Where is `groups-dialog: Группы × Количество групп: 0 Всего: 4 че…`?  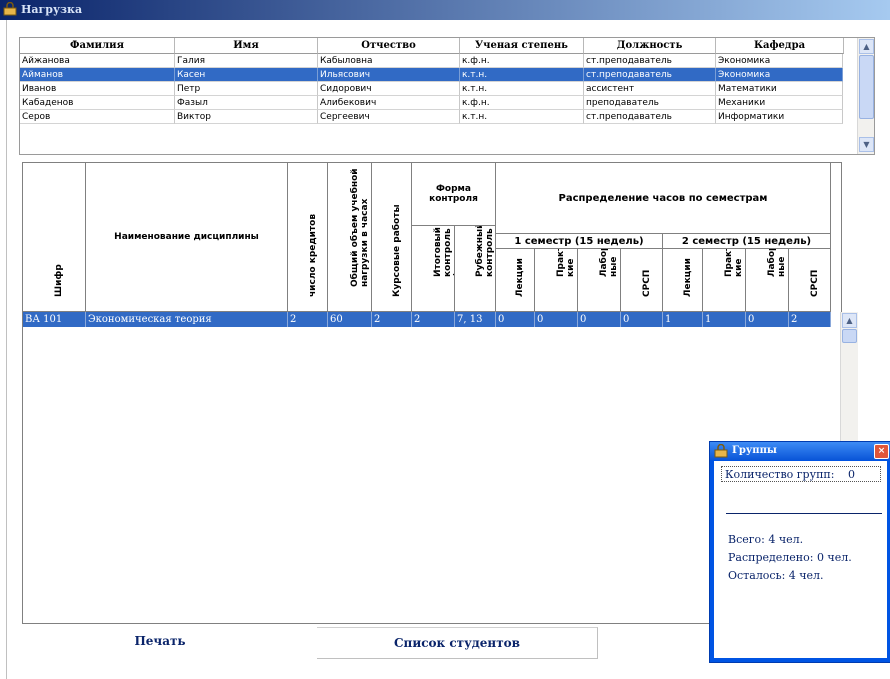
groups-dialog: Группы × Количество групп: 0 Всего: 4 че… is located at coordinates (799, 552).